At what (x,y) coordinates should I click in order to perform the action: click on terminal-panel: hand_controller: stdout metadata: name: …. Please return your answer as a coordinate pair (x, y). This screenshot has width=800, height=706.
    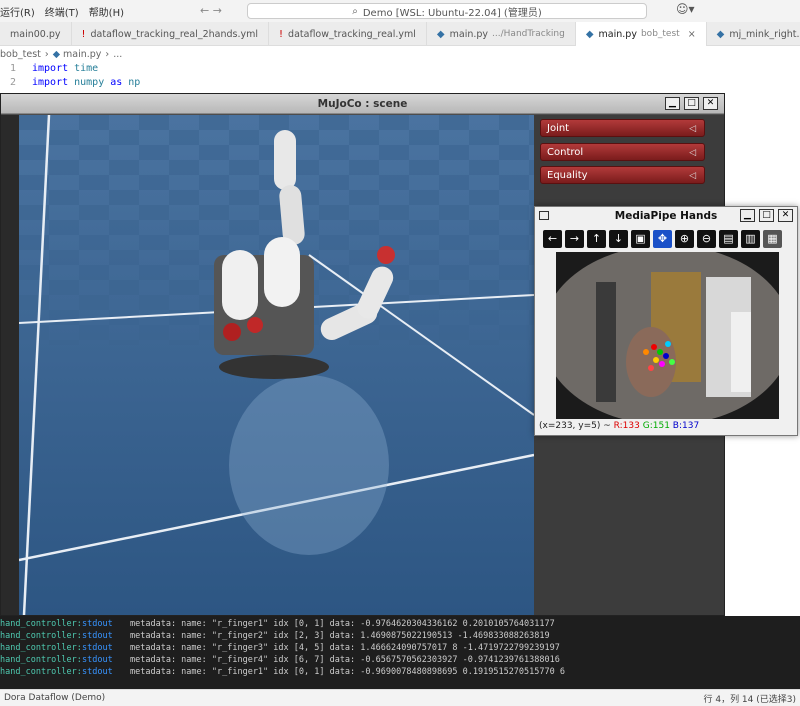
    Looking at the image, I should click on (400, 652).